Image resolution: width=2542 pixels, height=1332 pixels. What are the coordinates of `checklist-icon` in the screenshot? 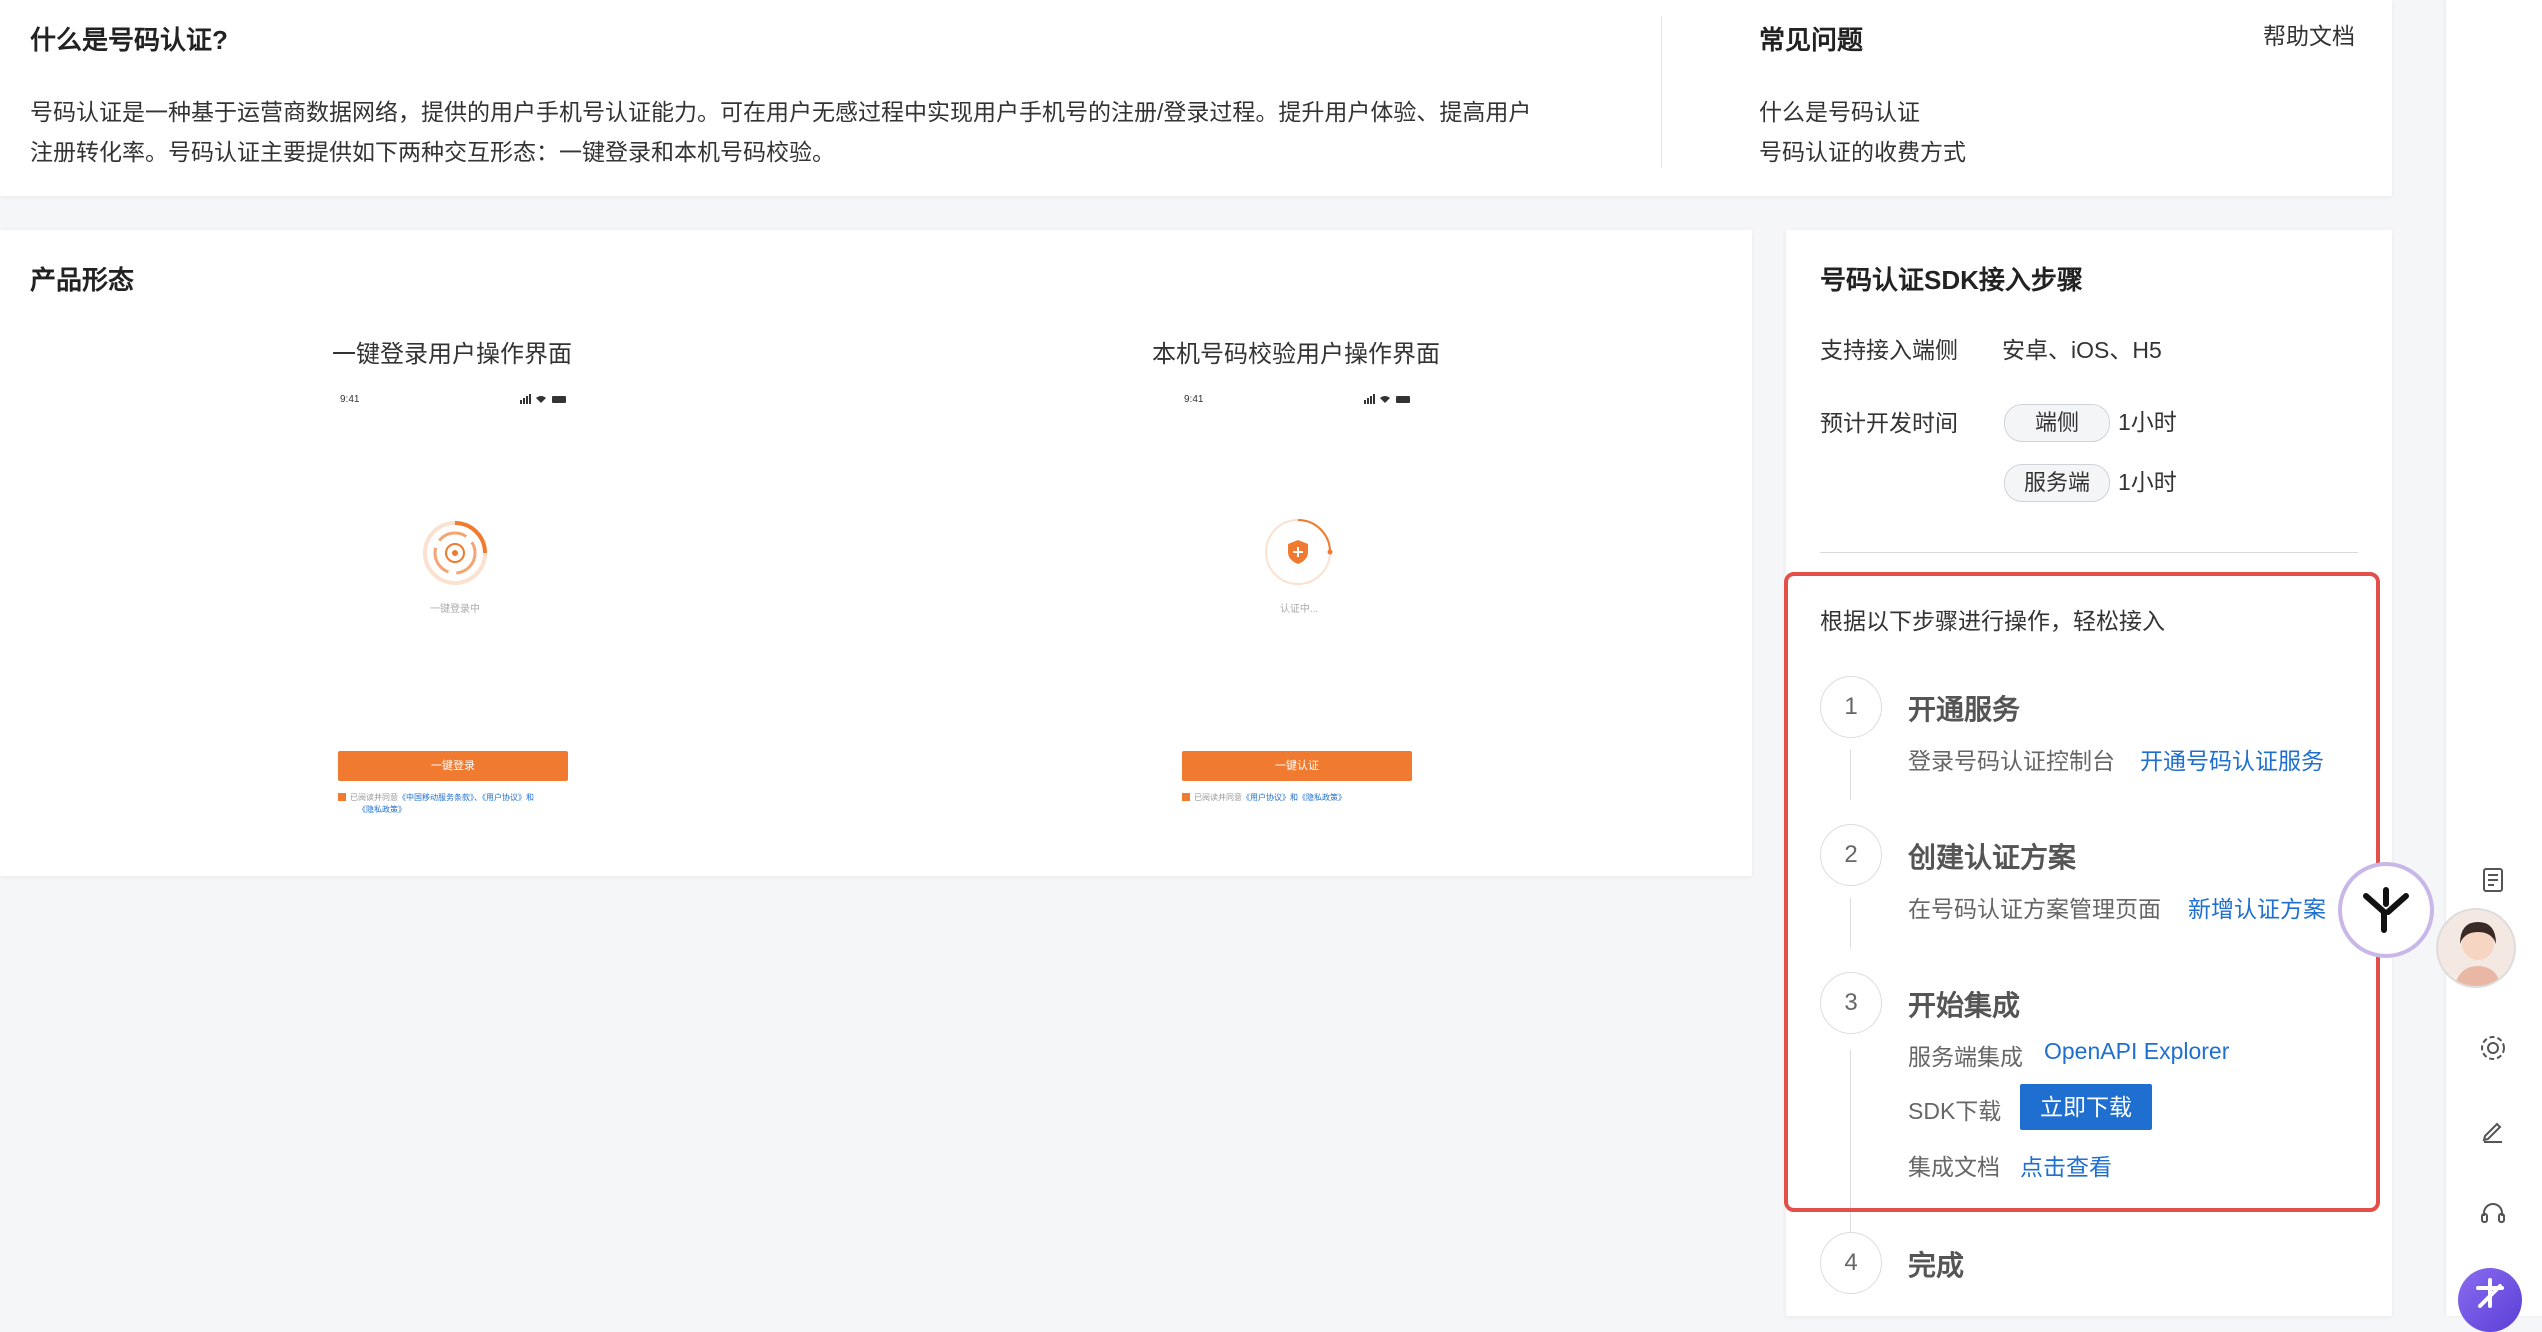 It's located at (2493, 880).